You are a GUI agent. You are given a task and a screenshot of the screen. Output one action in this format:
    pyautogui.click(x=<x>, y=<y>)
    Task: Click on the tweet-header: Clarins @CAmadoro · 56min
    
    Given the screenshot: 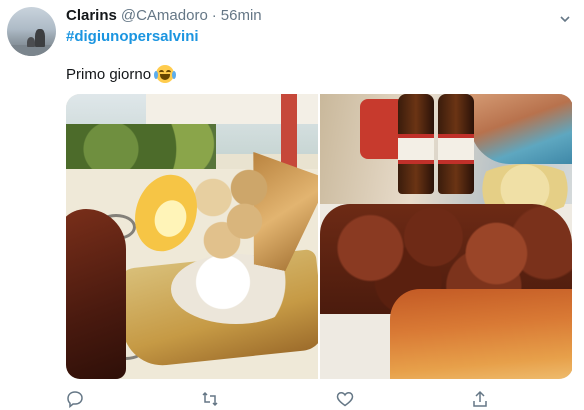 What is the action you would take?
    pyautogui.click(x=164, y=16)
    